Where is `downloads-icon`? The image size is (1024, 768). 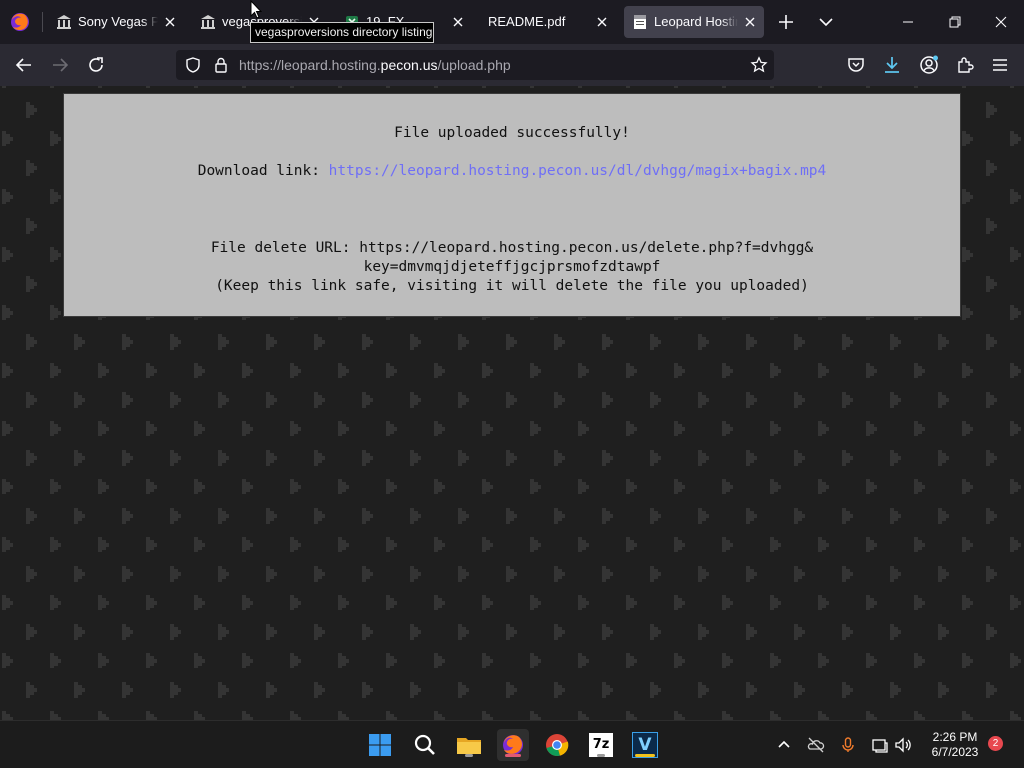 downloads-icon is located at coordinates (892, 65).